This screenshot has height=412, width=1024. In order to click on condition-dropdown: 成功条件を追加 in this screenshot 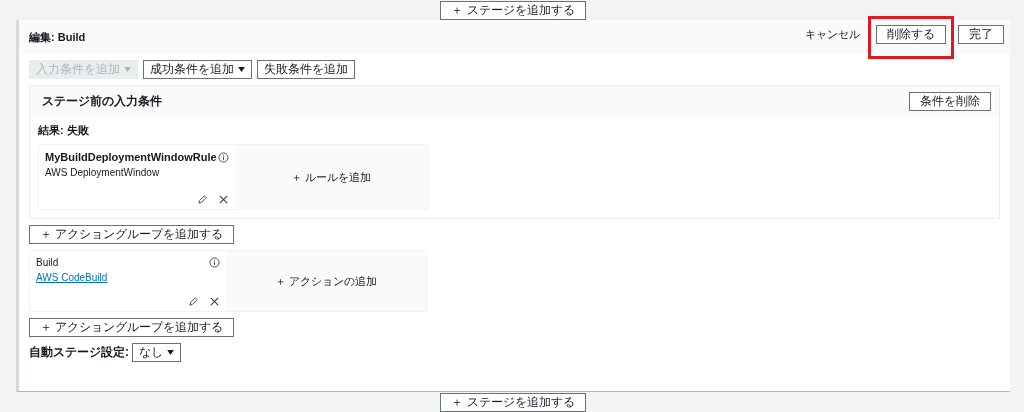, I will do `click(197, 69)`.